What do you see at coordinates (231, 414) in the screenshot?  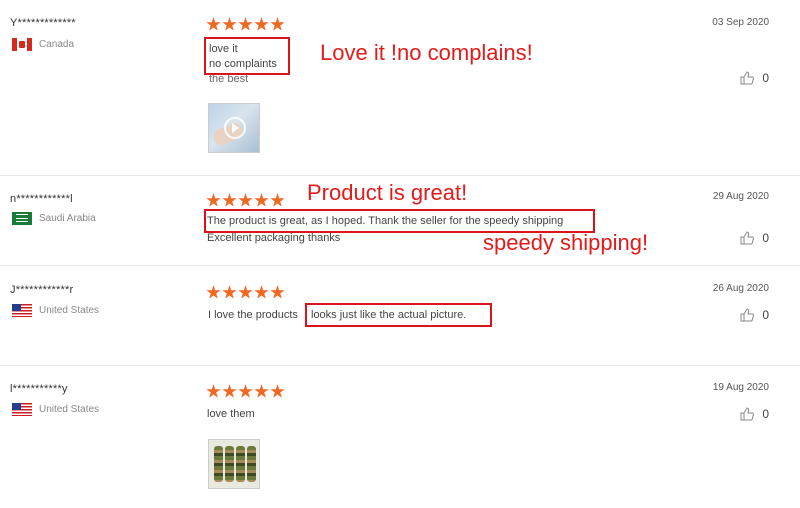 I see `review-text-line: love them` at bounding box center [231, 414].